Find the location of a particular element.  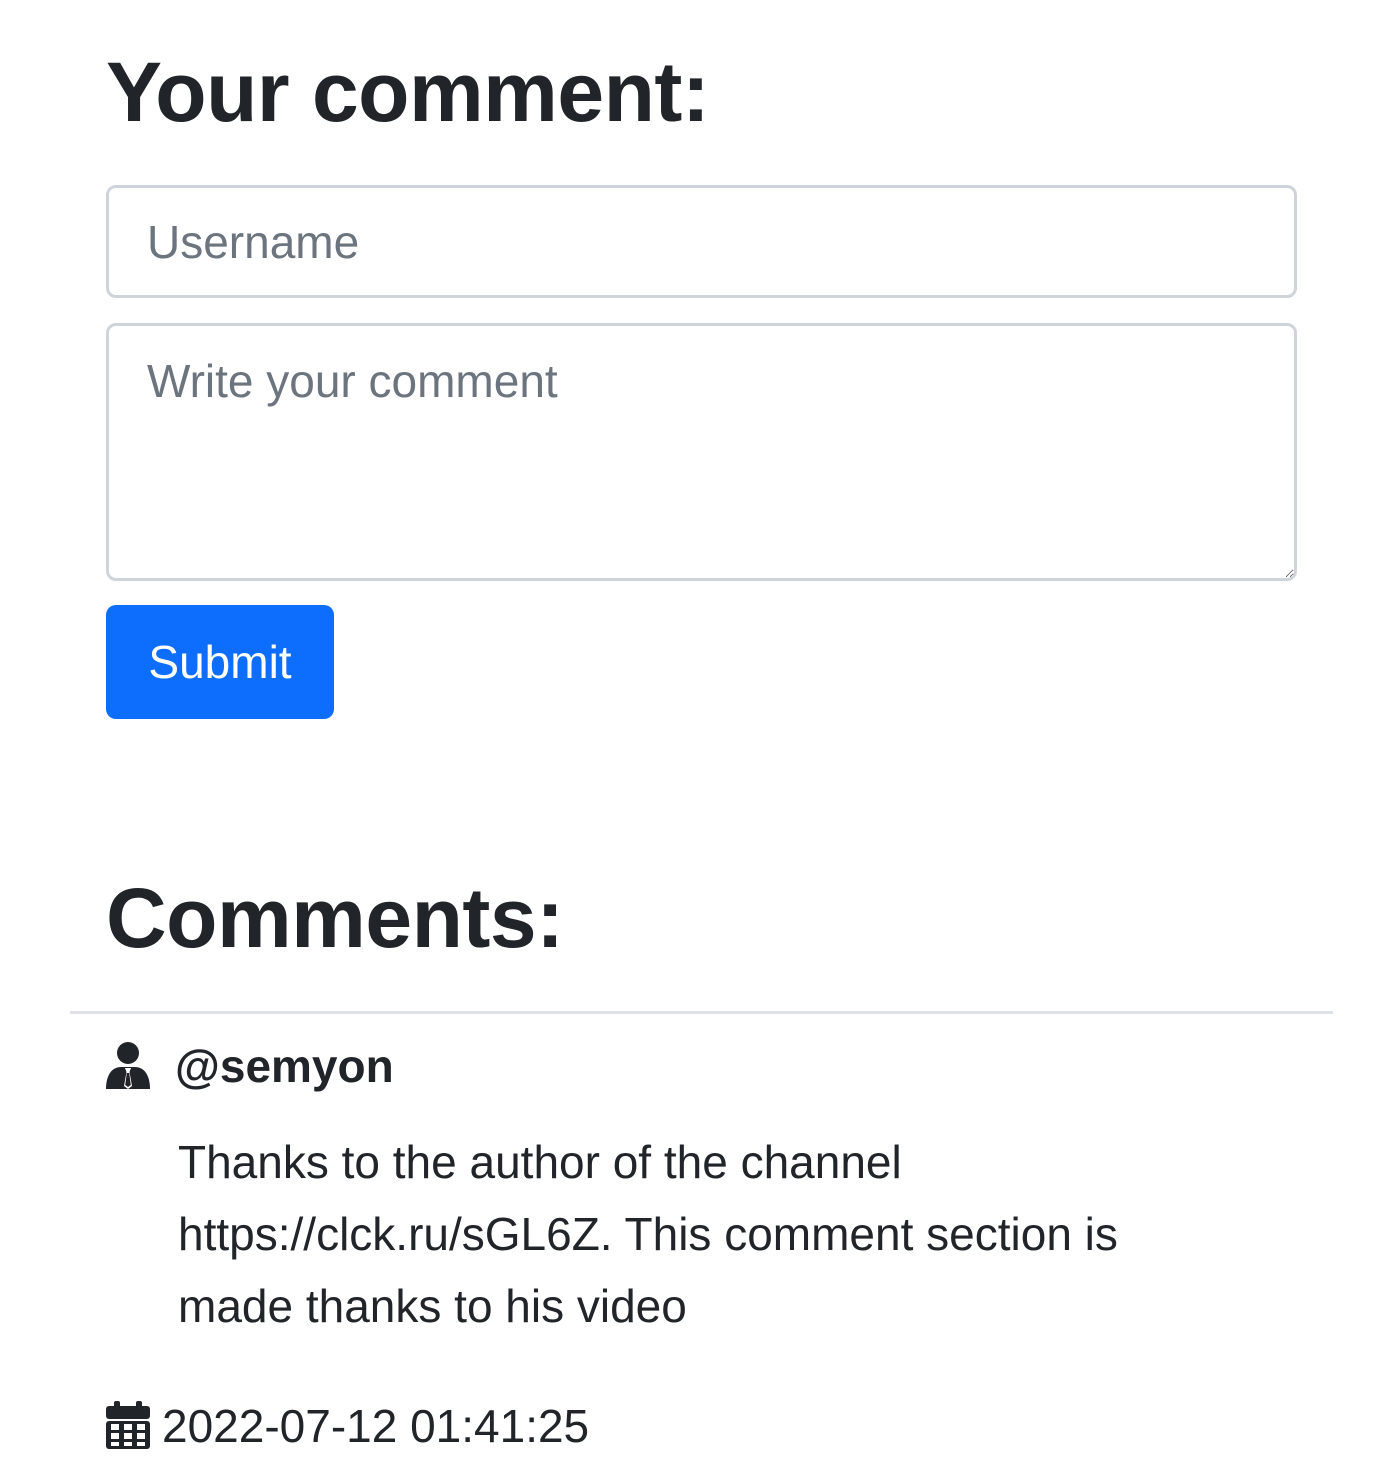

form-title: Your comment: is located at coordinates (408, 92).